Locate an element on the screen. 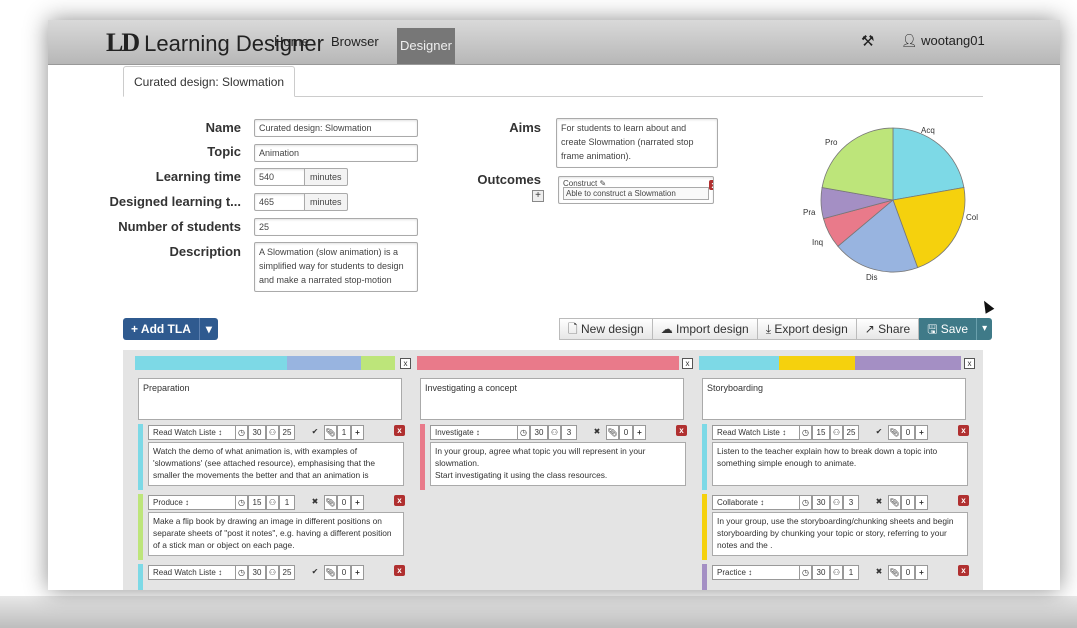 Image resolution: width=1077 pixels, height=628 pixels. nav-designer: Designer is located at coordinates (426, 46).